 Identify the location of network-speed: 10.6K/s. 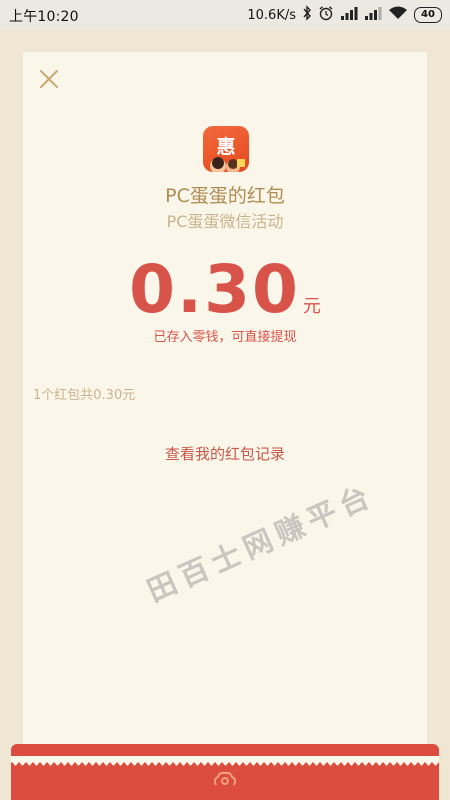
(271, 15).